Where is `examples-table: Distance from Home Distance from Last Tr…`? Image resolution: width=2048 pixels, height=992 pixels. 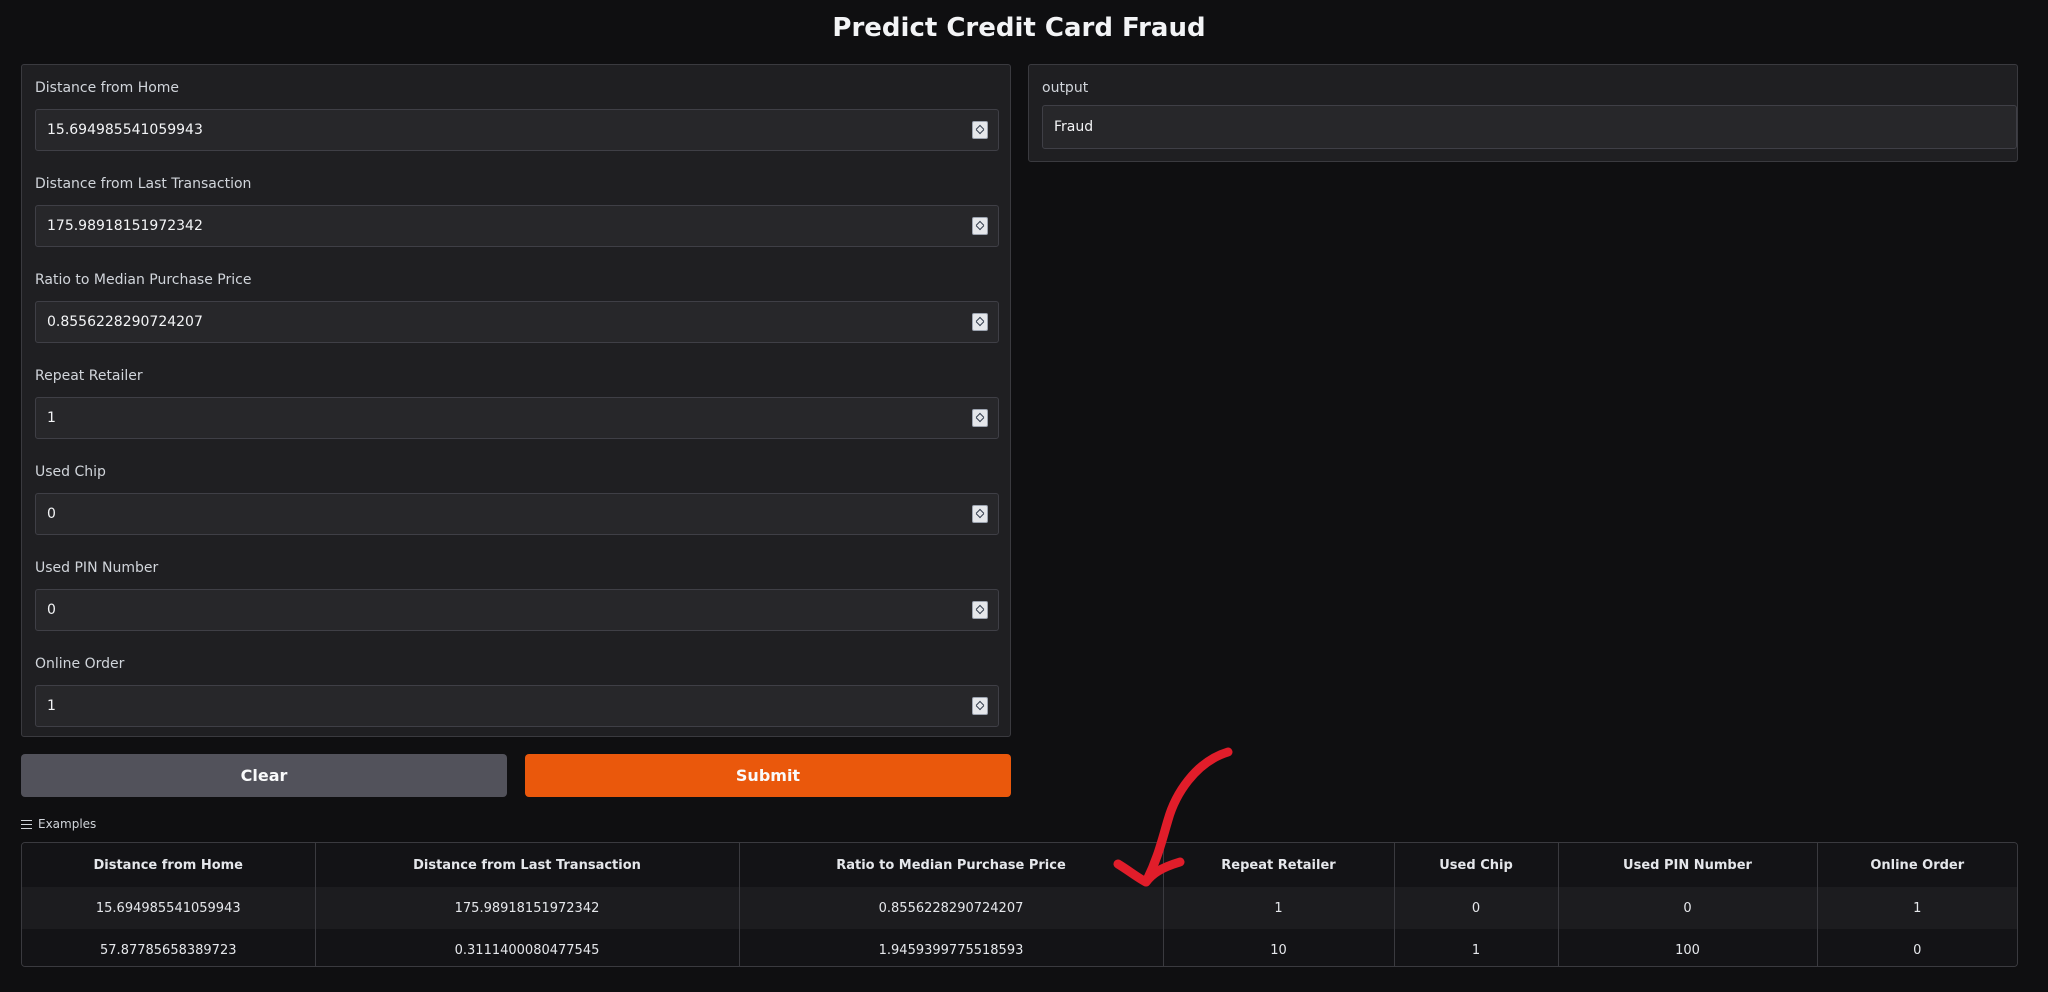 examples-table: Distance from Home Distance from Last Tr… is located at coordinates (1019, 904).